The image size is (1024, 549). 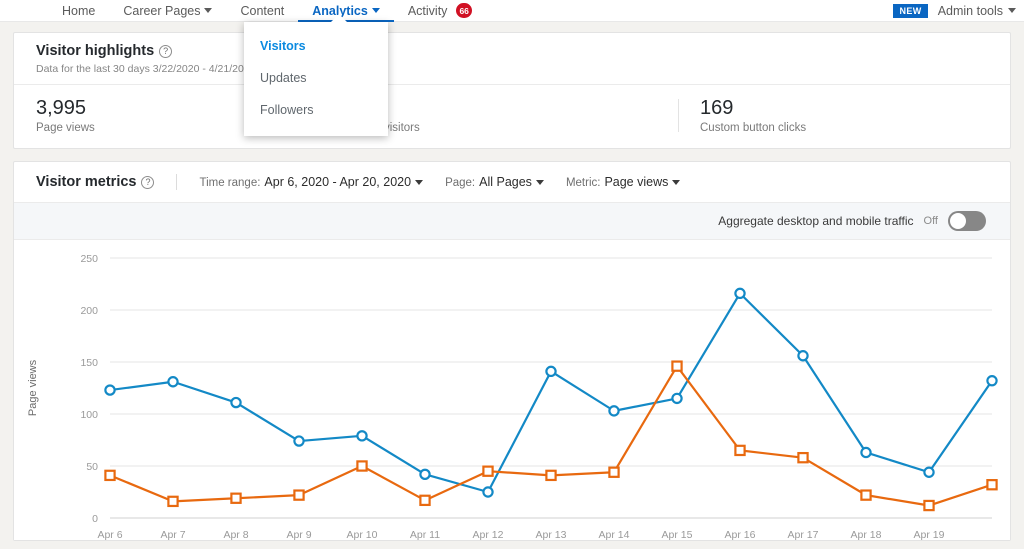 What do you see at coordinates (464, 10) in the screenshot?
I see `activity-count-badge: 66` at bounding box center [464, 10].